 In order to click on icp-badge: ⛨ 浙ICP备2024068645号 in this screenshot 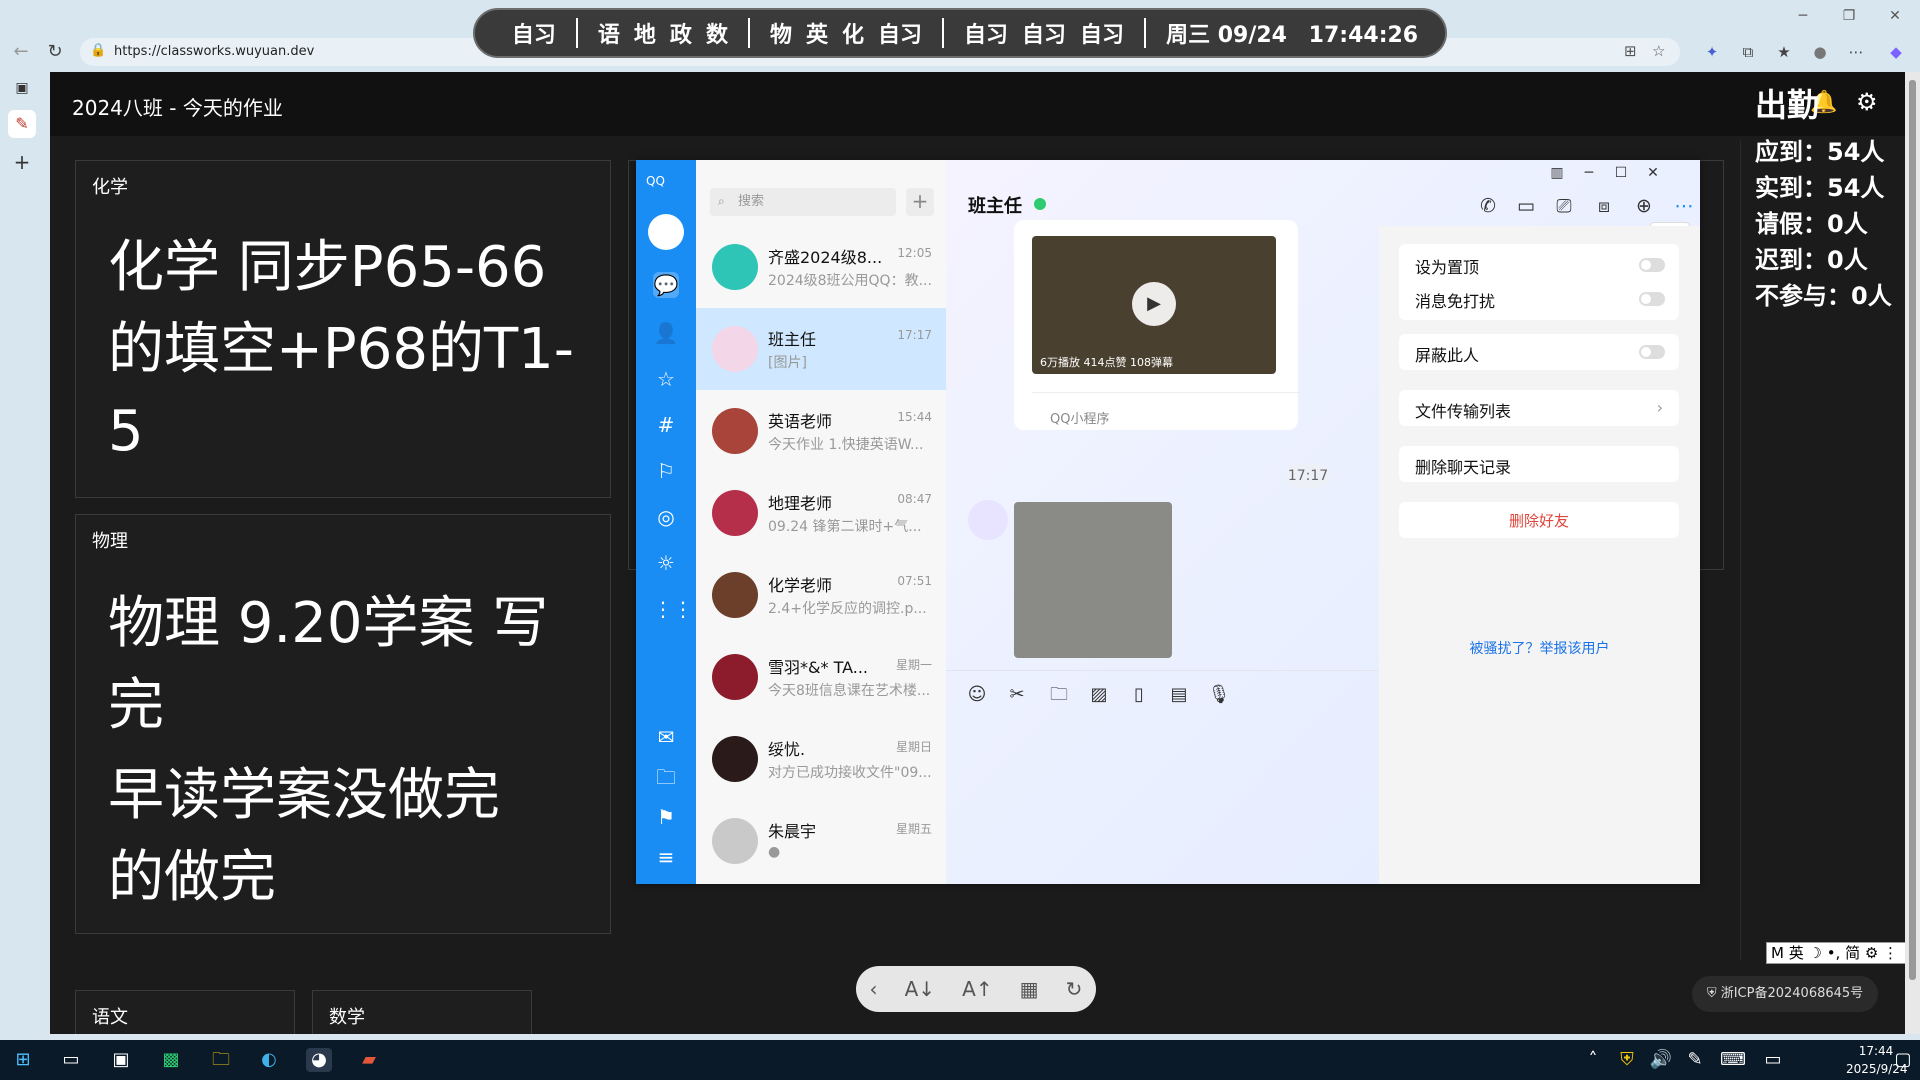, I will do `click(1785, 994)`.